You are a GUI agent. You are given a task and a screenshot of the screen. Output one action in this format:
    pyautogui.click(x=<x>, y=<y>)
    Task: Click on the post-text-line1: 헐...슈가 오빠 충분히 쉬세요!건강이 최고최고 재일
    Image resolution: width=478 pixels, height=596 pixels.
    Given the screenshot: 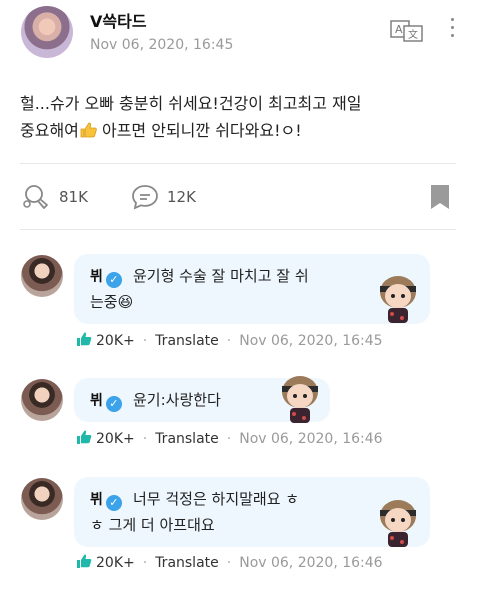 What is the action you would take?
    pyautogui.click(x=191, y=103)
    